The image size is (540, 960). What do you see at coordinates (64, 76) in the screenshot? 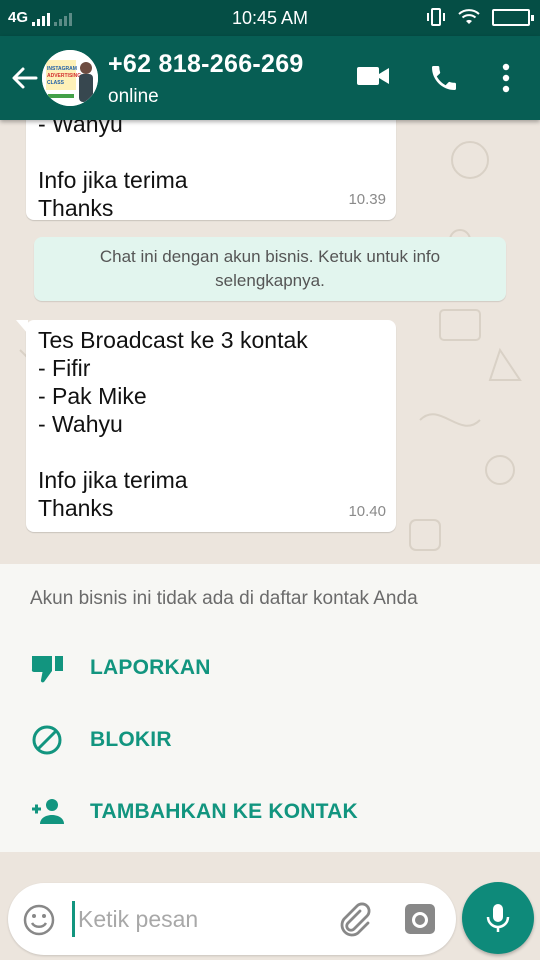
I see `avatar-text-2: ADVERTISING` at bounding box center [64, 76].